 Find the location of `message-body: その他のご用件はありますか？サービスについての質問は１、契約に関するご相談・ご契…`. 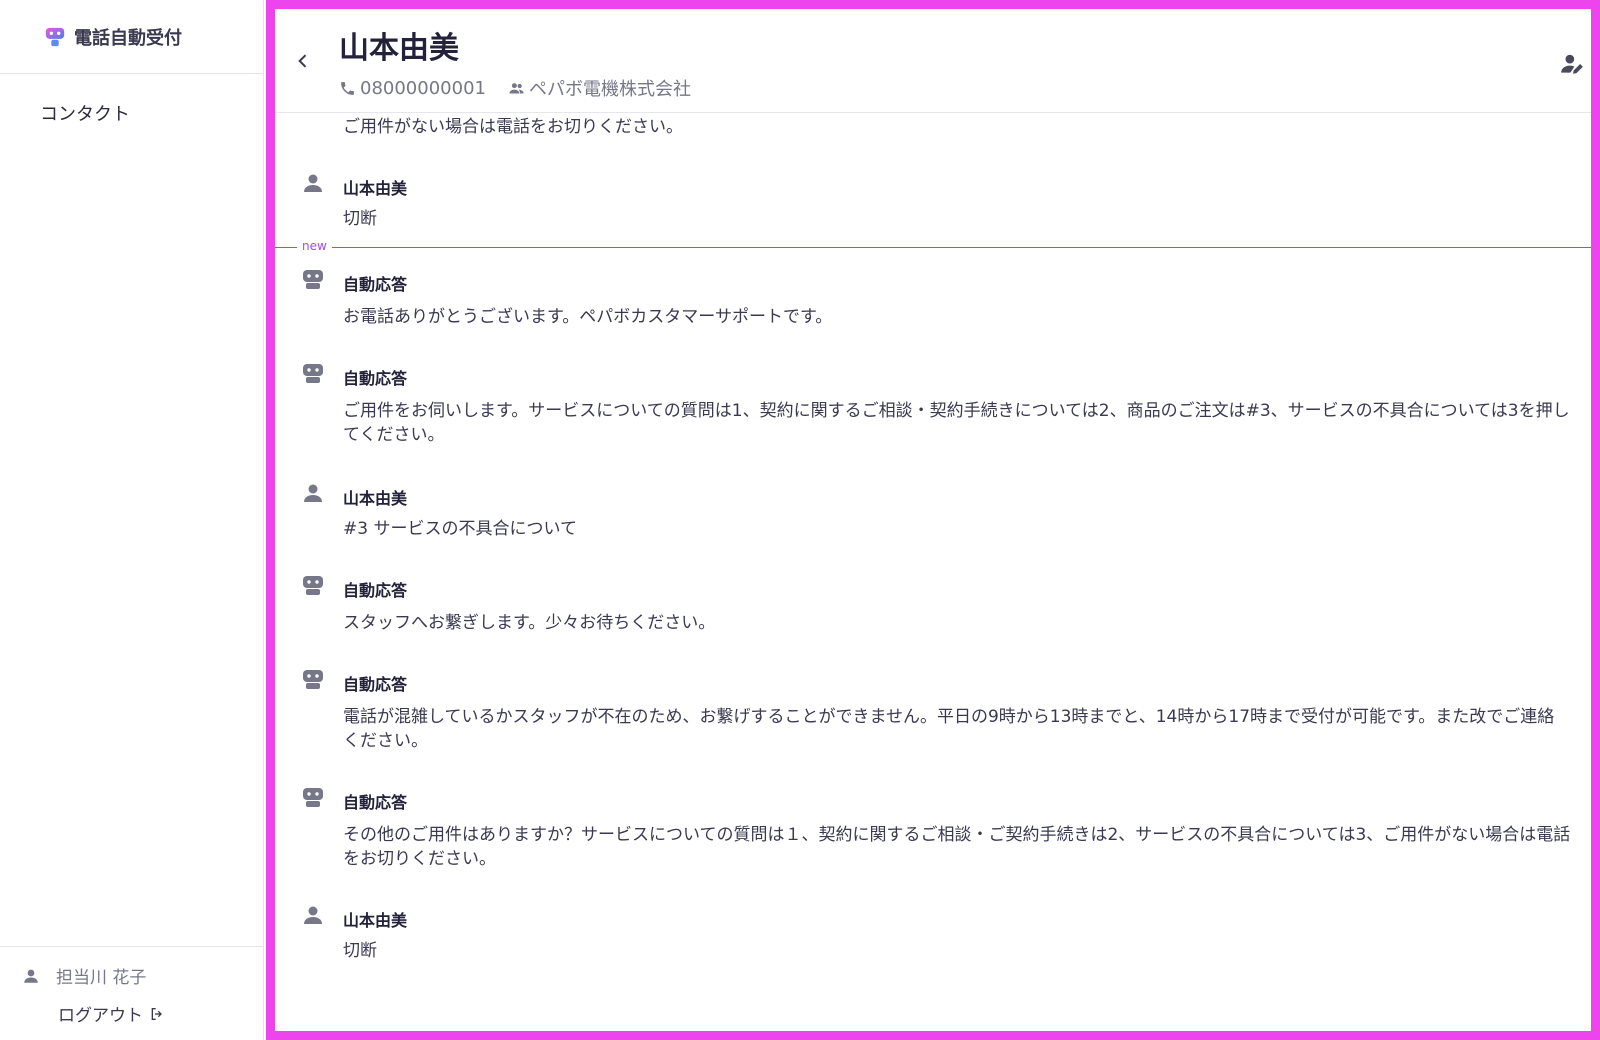

message-body: その他のご用件はありますか？サービスについての質問は１、契約に関するご相談・ご契… is located at coordinates (957, 847).